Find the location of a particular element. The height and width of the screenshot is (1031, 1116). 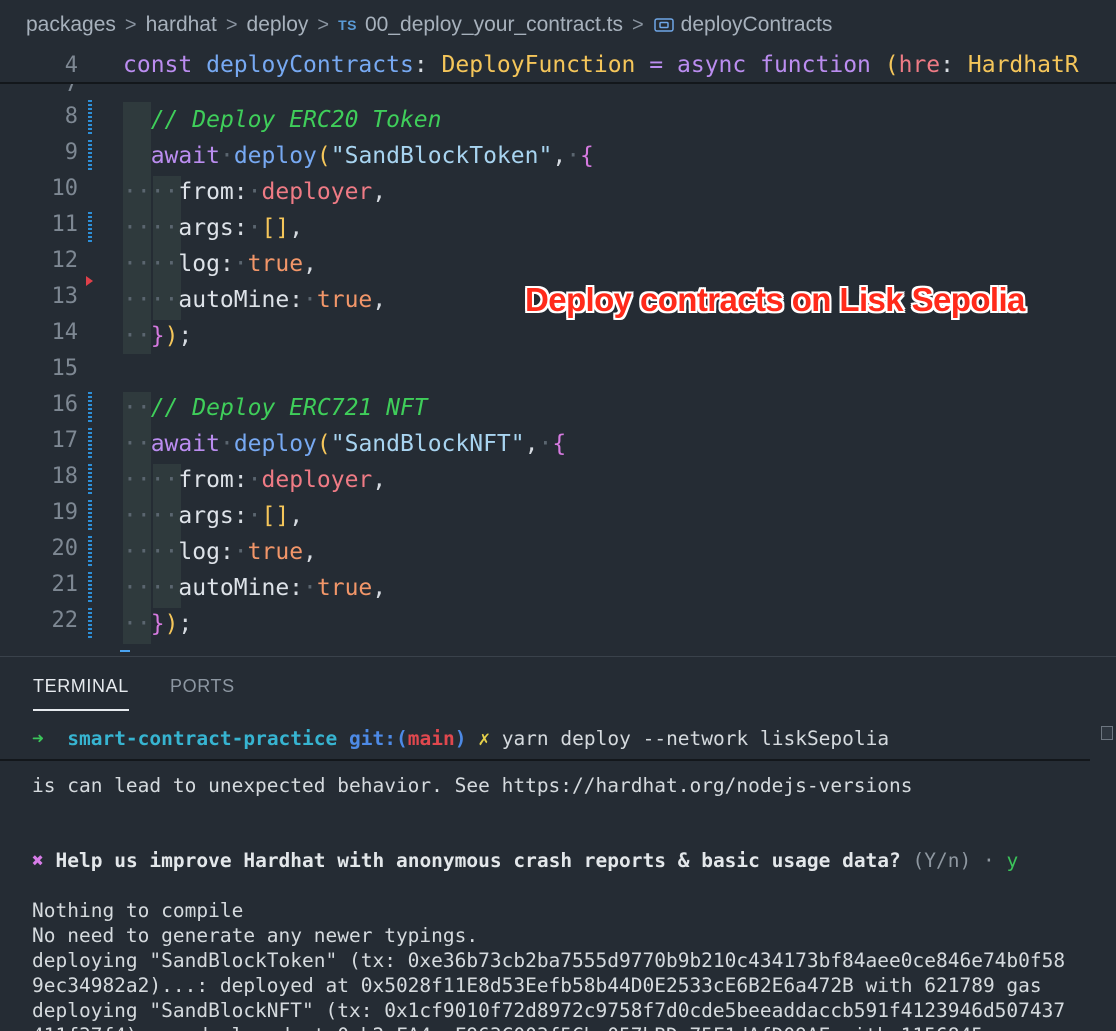

code-line: 10 ····from:·deployer, is located at coordinates (558, 192).